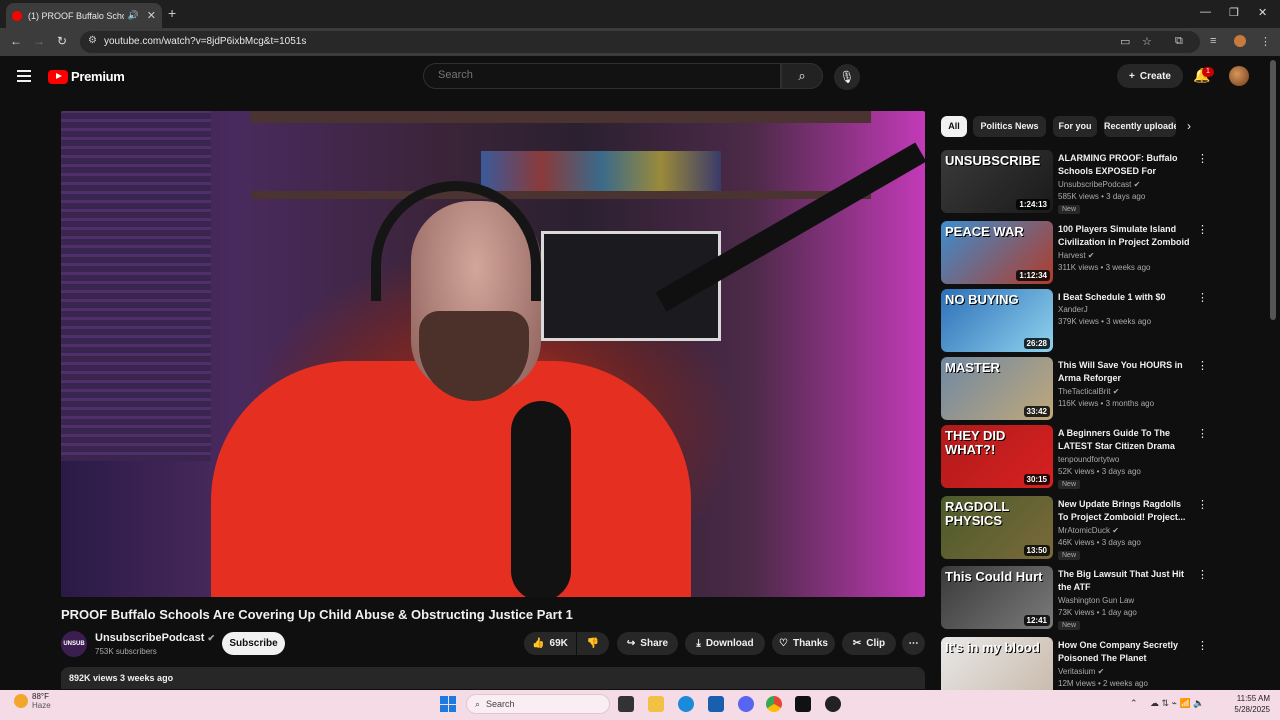 The image size is (1280, 720). I want to click on windows-start-icon, so click(448, 704).